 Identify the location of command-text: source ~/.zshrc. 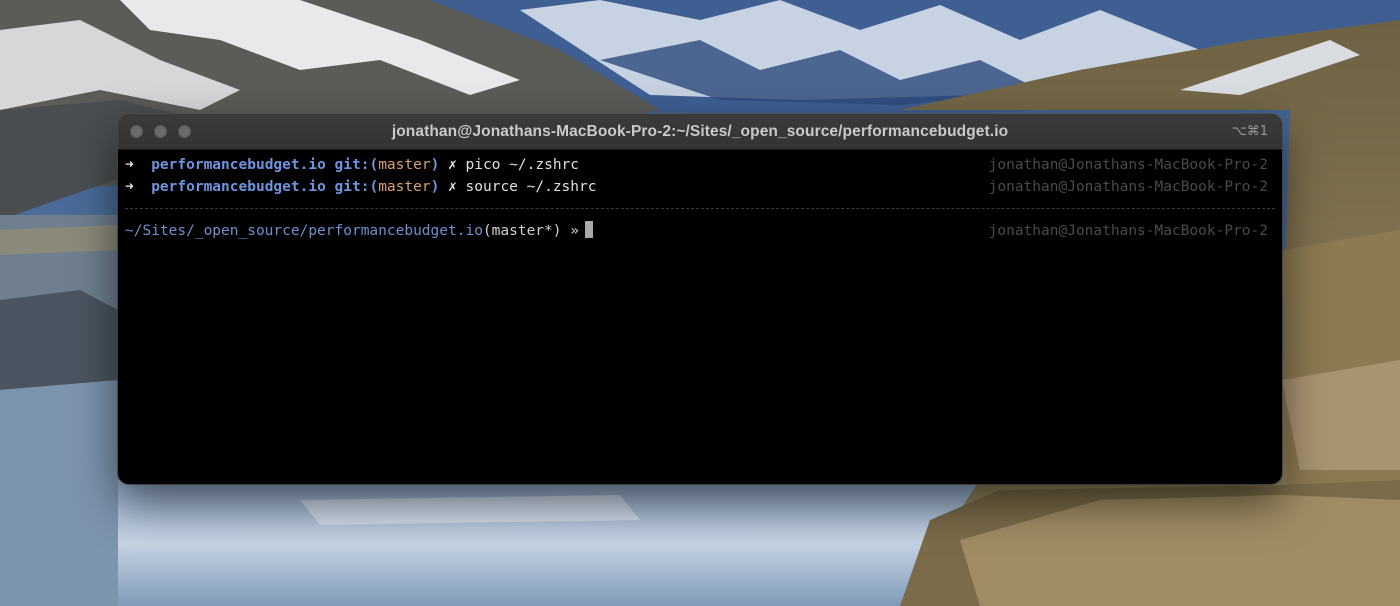
(531, 187).